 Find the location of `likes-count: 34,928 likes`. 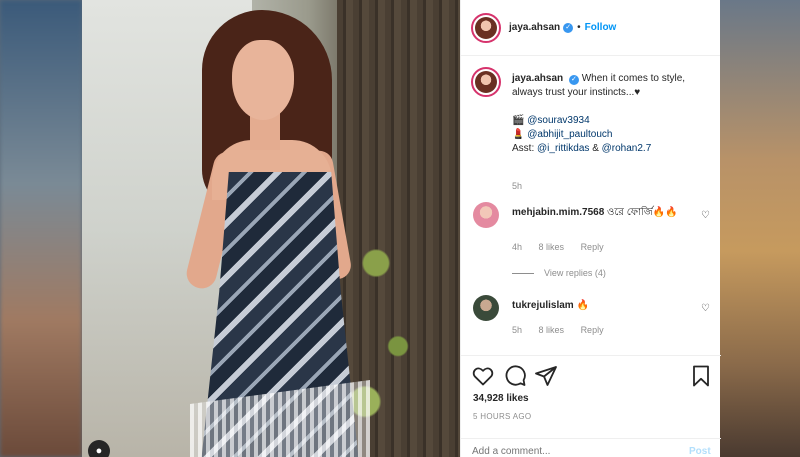

likes-count: 34,928 likes is located at coordinates (501, 398).